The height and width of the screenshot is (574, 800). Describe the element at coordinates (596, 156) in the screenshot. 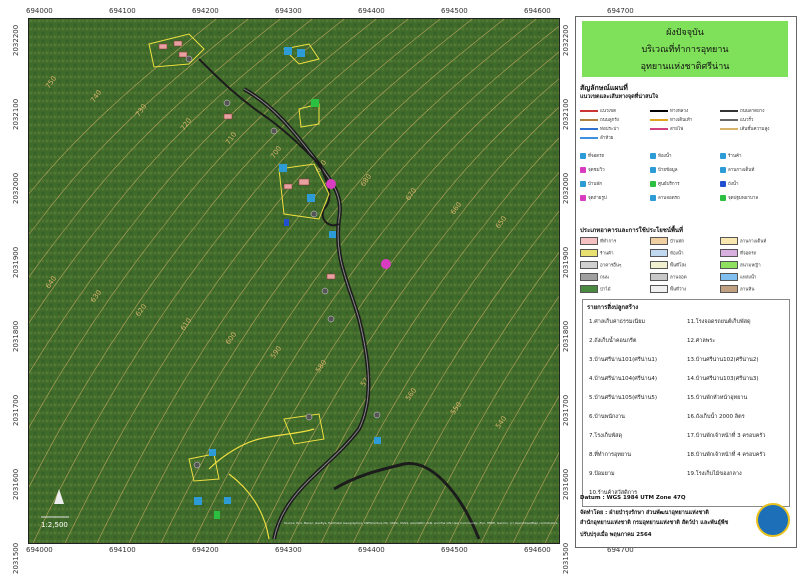

I see `point-legend-label: ที่จอดรถ` at that location.